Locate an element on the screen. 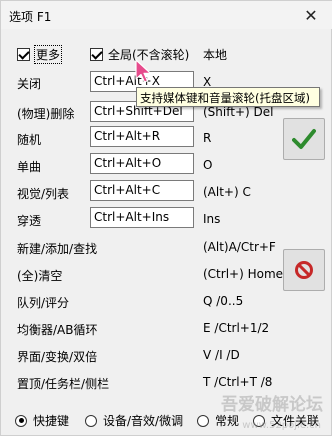 The height and width of the screenshot is (436, 332). local-header: 本地 is located at coordinates (215, 55).